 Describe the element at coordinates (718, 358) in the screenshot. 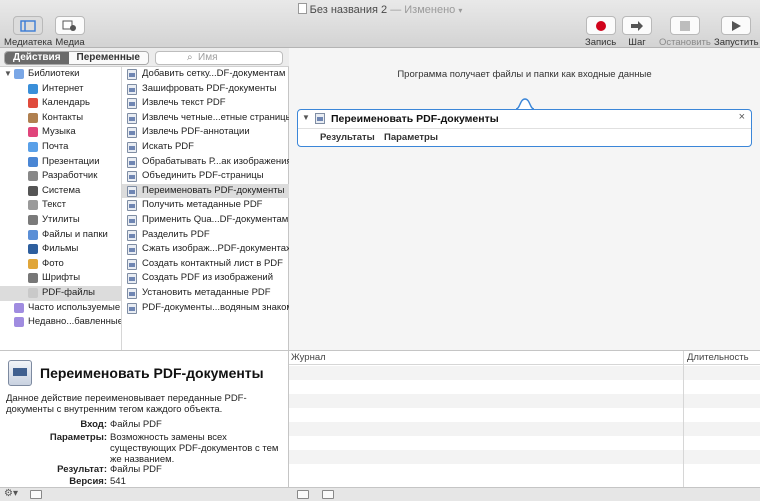

I see `log-column-duration: Длительность` at that location.